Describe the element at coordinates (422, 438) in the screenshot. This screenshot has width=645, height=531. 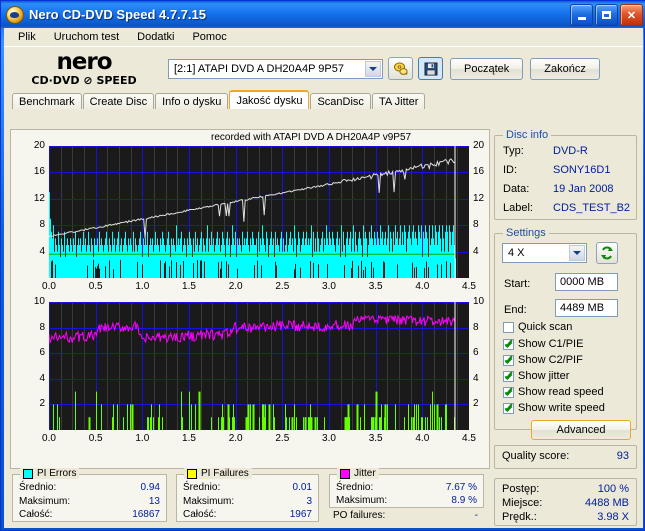
I see `chart2-xtick-4.0: 4.0` at that location.